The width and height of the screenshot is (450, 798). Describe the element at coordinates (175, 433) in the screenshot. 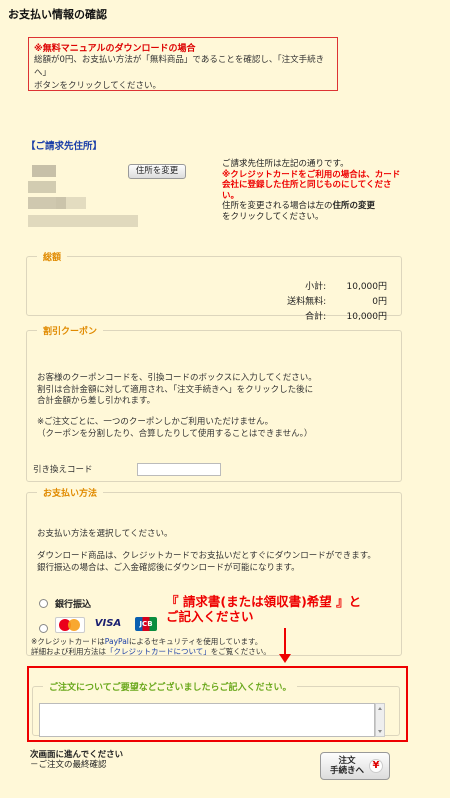

I see `coupon-limit-line-2: （クーポンを分割したり、合算したりして使用することはできません。）` at that location.